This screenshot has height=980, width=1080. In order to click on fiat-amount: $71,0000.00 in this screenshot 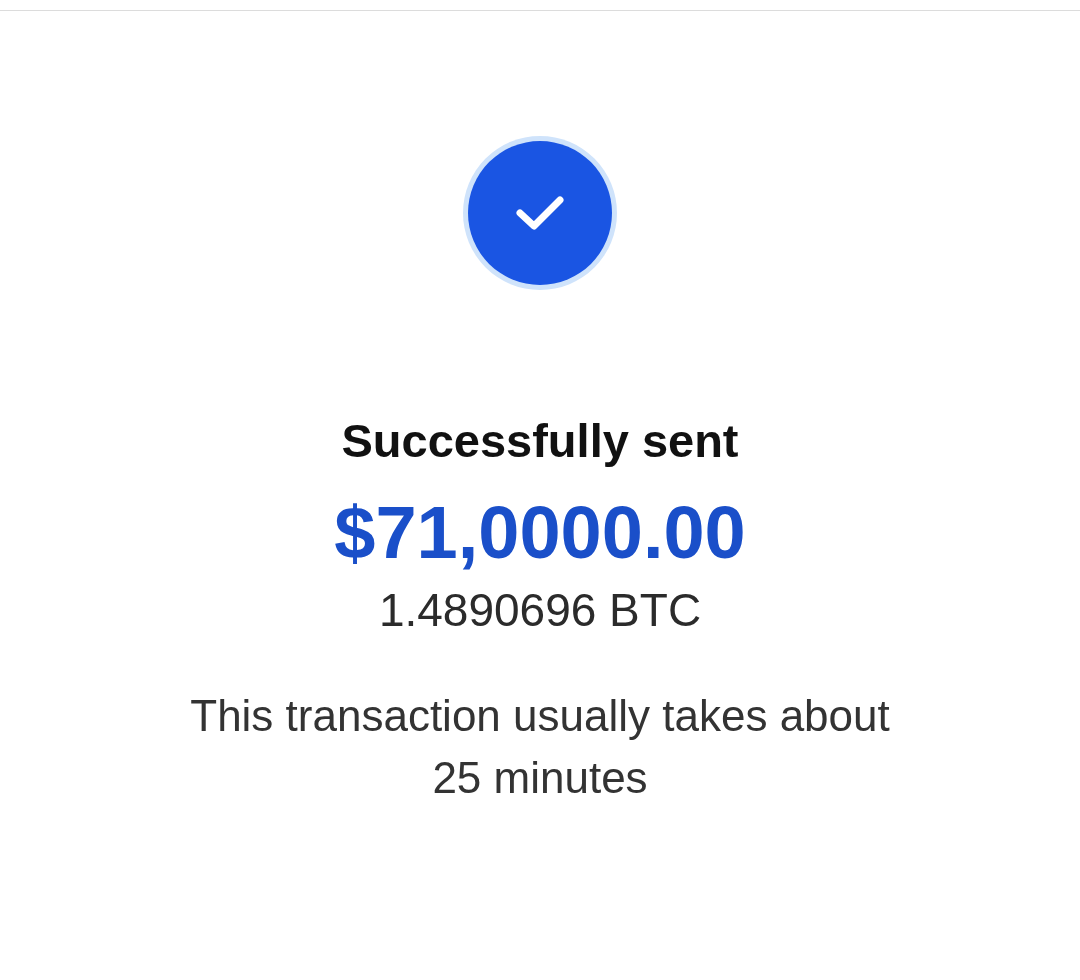, I will do `click(540, 532)`.